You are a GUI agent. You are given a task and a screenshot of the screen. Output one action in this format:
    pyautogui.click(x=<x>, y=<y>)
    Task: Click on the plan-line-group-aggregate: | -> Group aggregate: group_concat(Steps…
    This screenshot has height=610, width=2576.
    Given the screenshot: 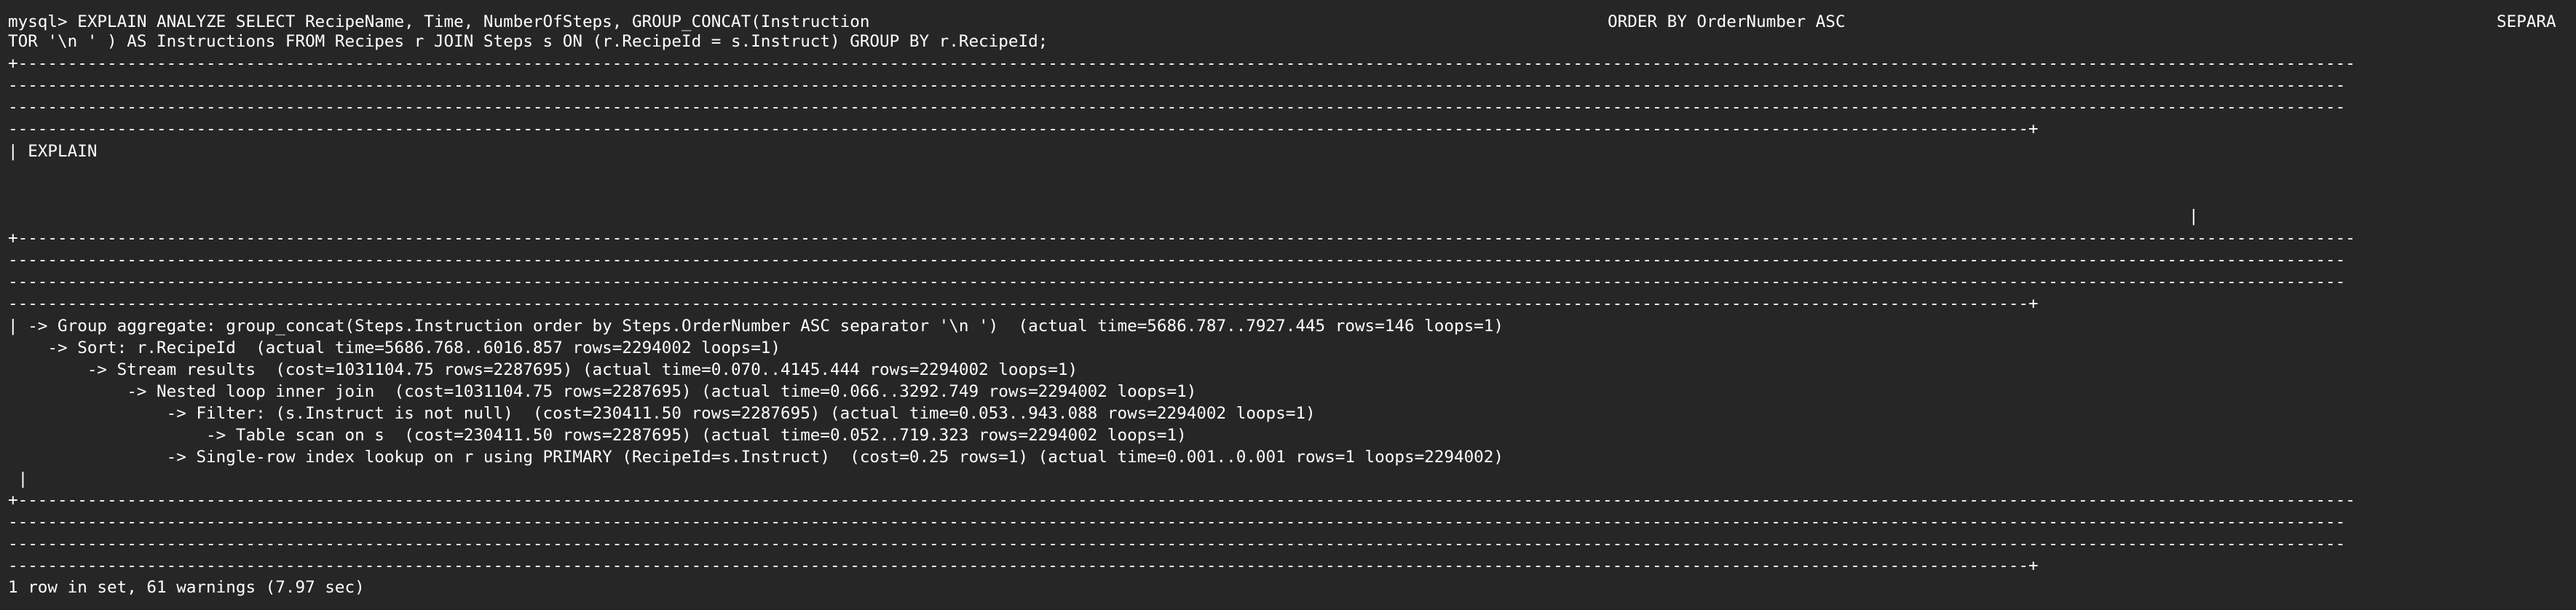 What is the action you would take?
    pyautogui.click(x=756, y=326)
    